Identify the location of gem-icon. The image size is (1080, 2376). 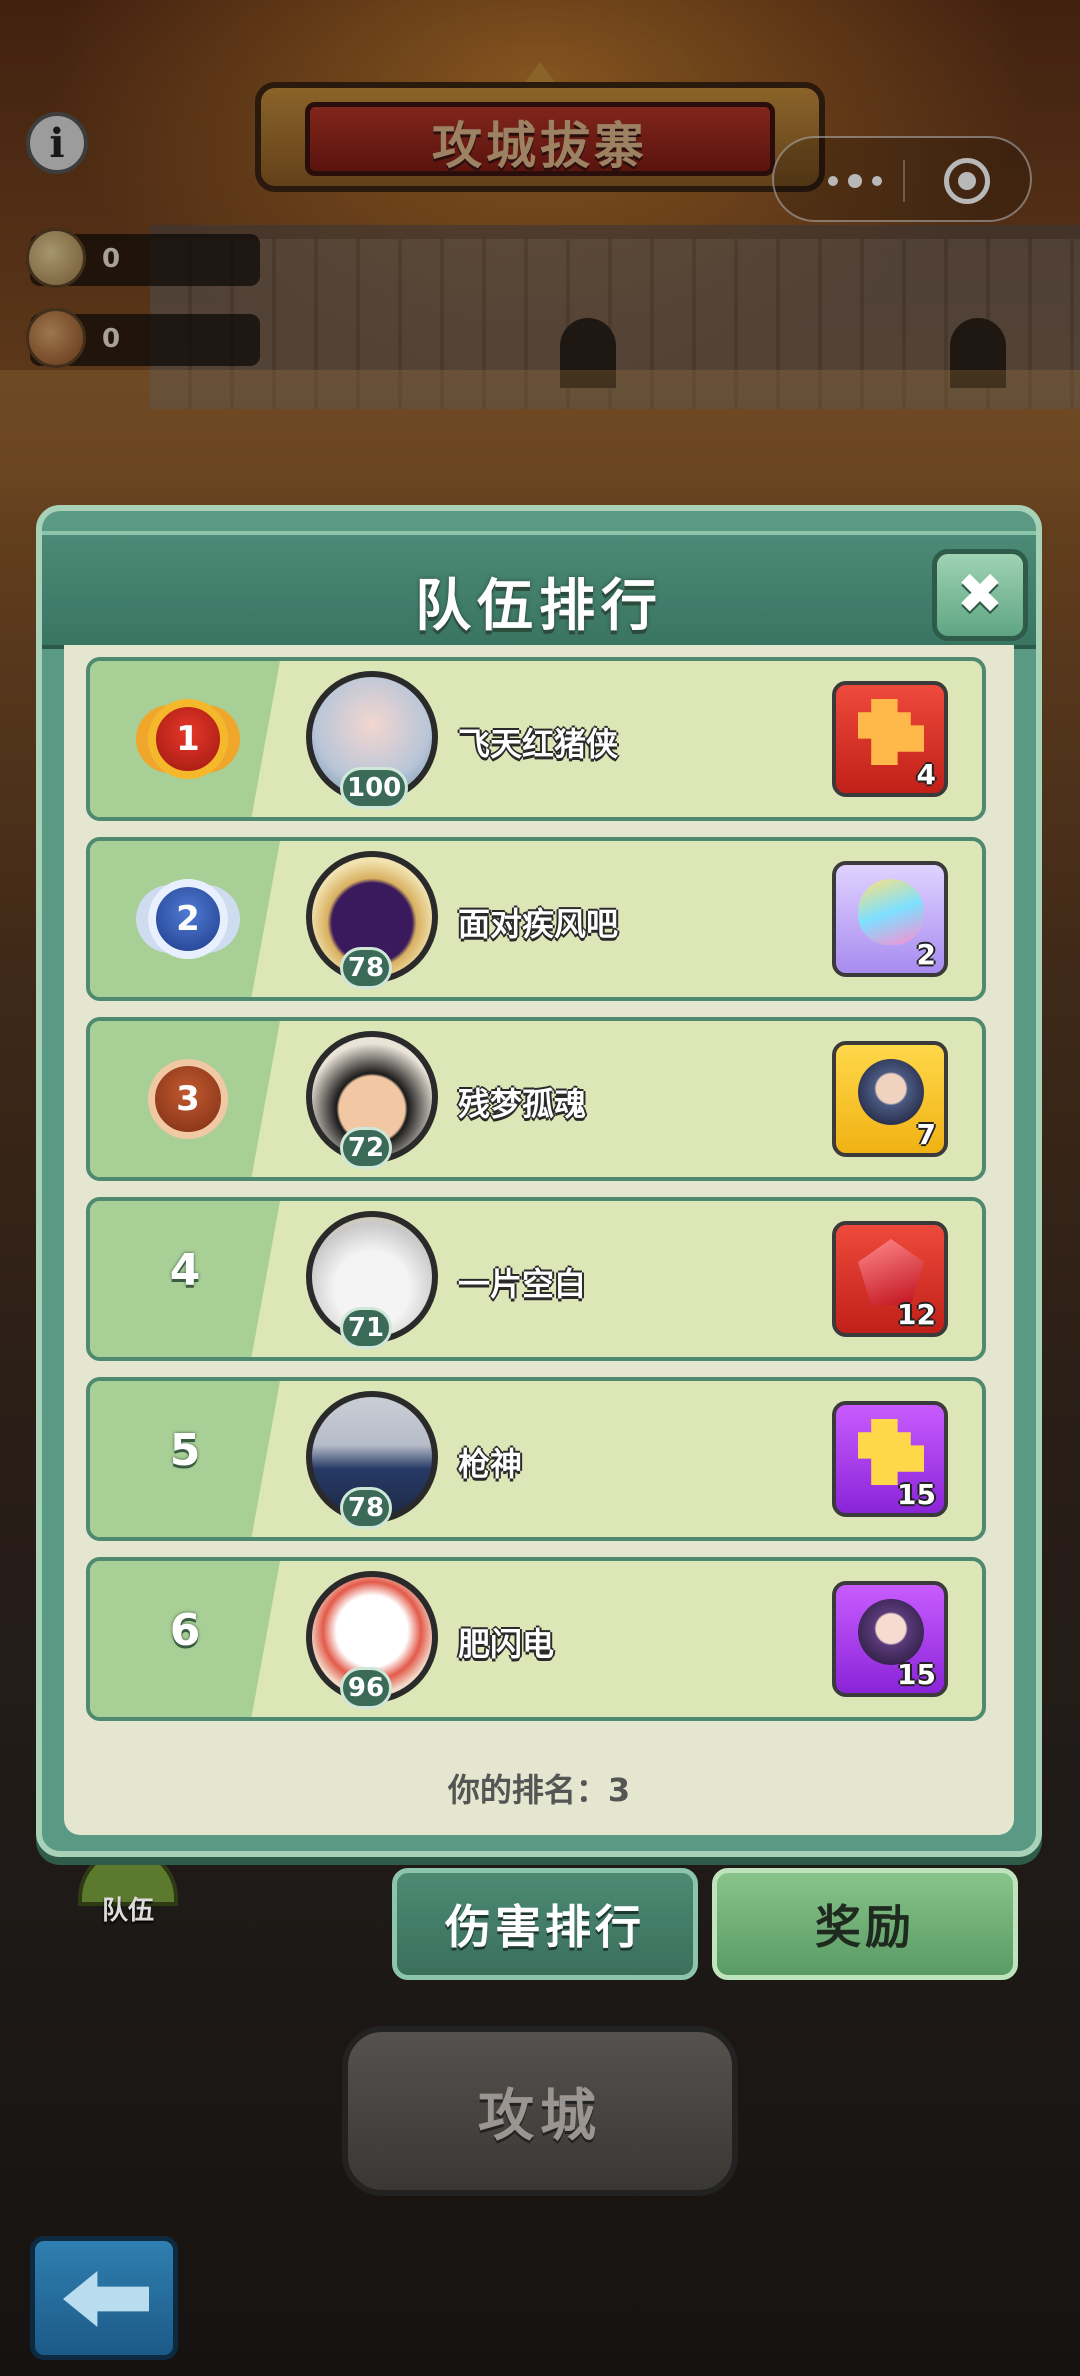
(891, 1272).